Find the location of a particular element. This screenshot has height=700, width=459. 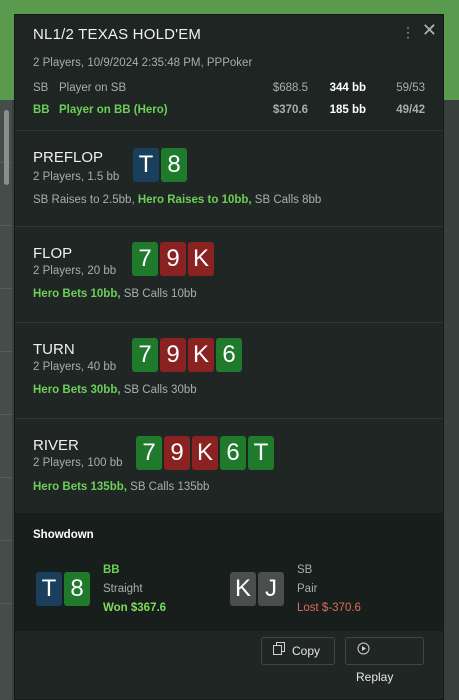

showdown-title: Showdown is located at coordinates (63, 535).